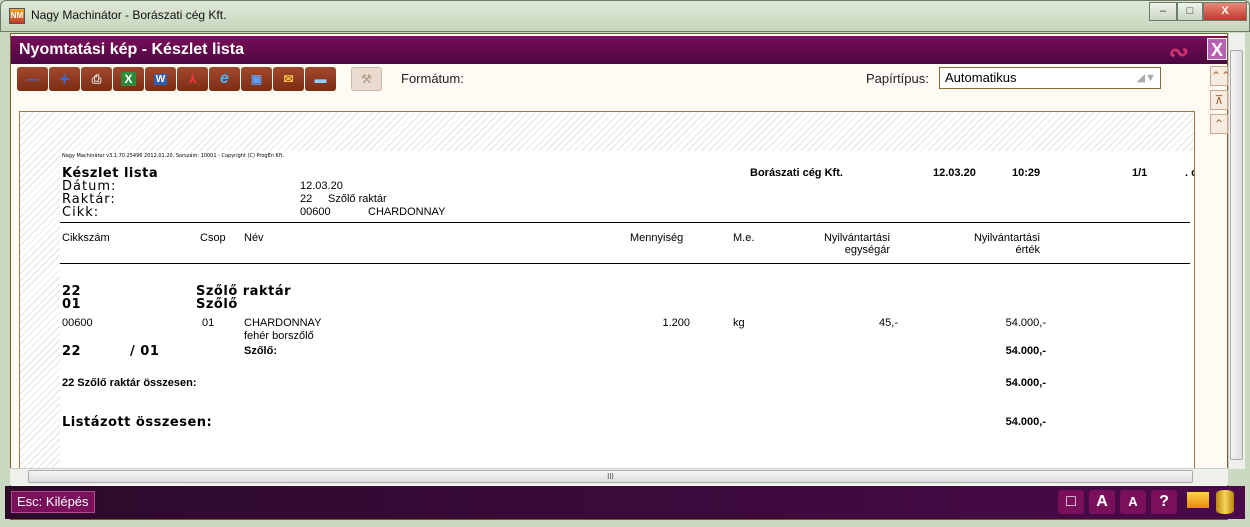 The width and height of the screenshot is (1250, 527). What do you see at coordinates (1217, 49) in the screenshot?
I see `dialog-close-button: X` at bounding box center [1217, 49].